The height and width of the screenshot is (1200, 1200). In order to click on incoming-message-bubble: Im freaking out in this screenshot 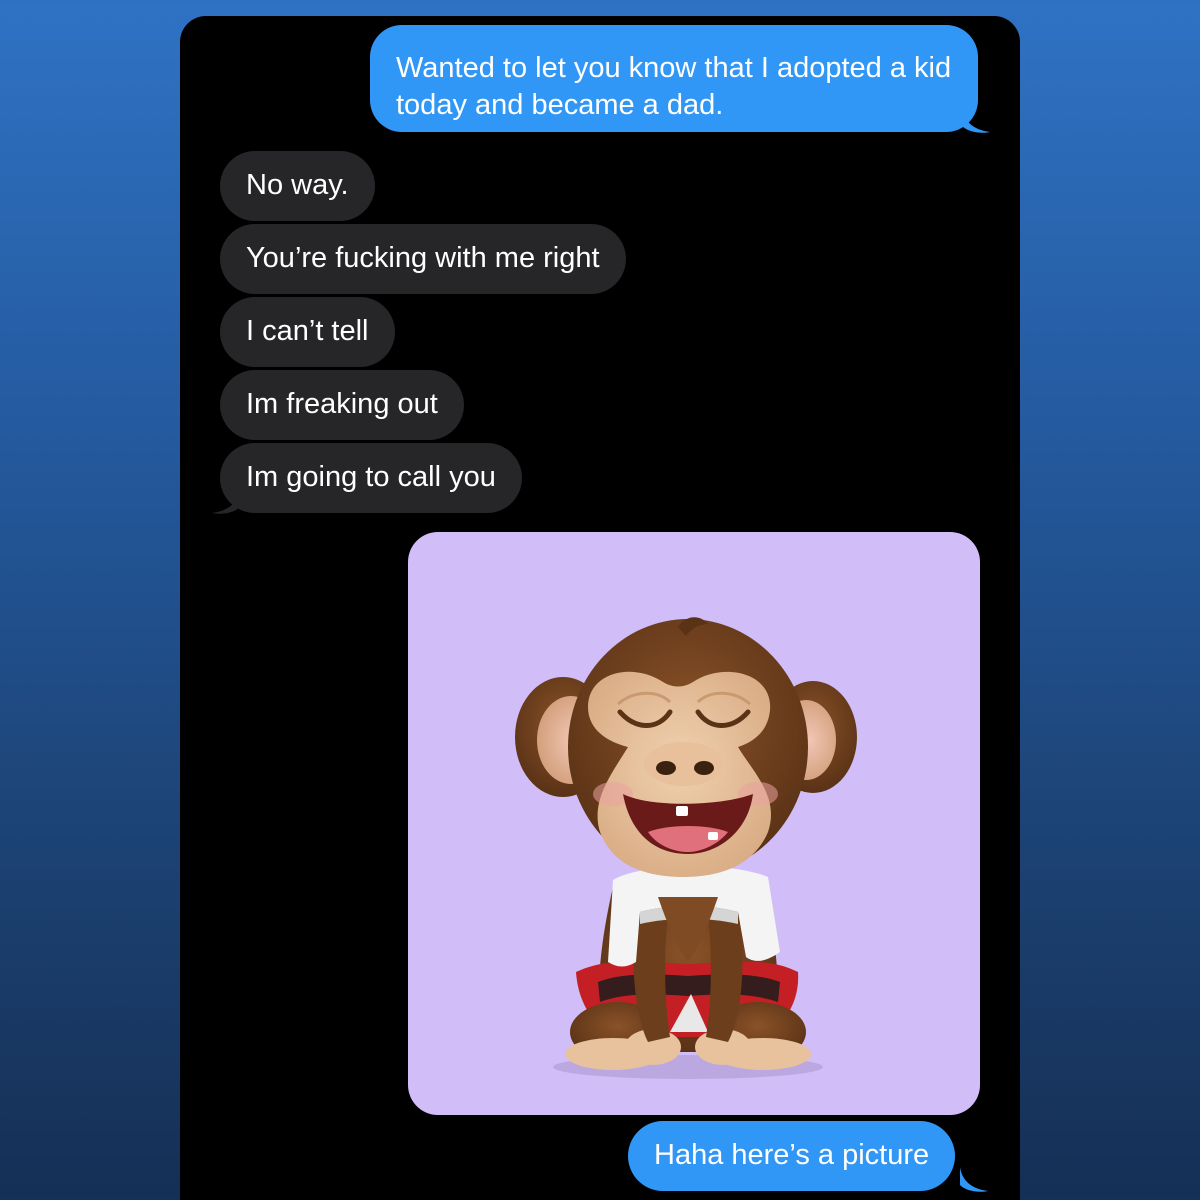, I will do `click(342, 405)`.